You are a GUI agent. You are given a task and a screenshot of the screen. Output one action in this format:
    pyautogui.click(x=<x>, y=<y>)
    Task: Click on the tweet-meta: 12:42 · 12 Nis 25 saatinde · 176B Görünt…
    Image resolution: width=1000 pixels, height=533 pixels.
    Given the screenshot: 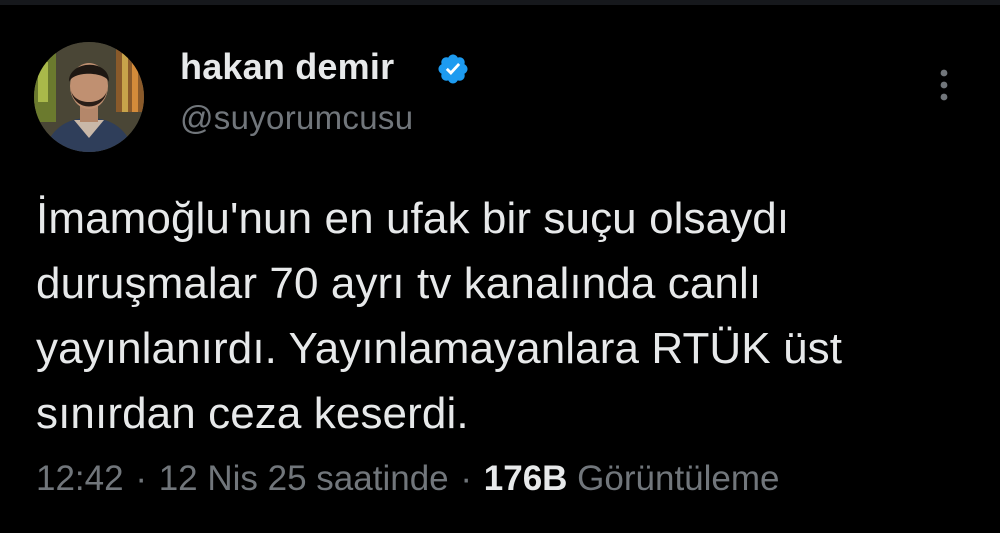 What is the action you would take?
    pyautogui.click(x=408, y=479)
    